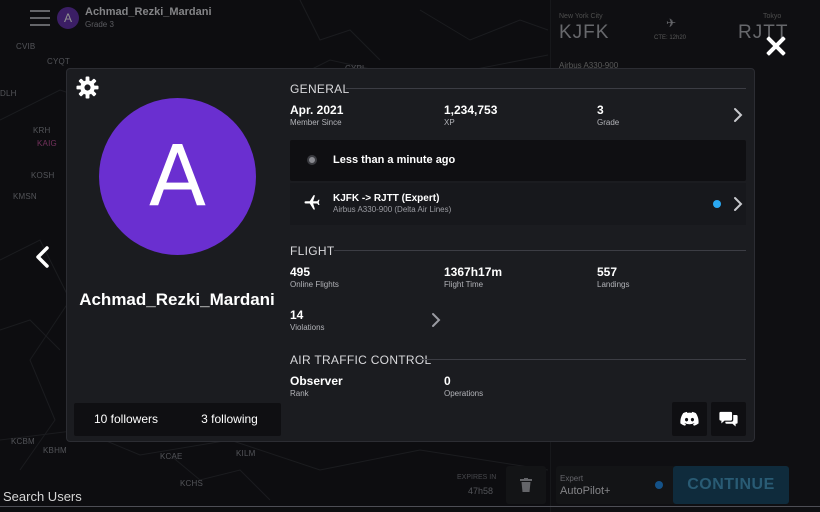 This screenshot has width=820, height=512. What do you see at coordinates (312, 160) in the screenshot?
I see `status-offline-icon` at bounding box center [312, 160].